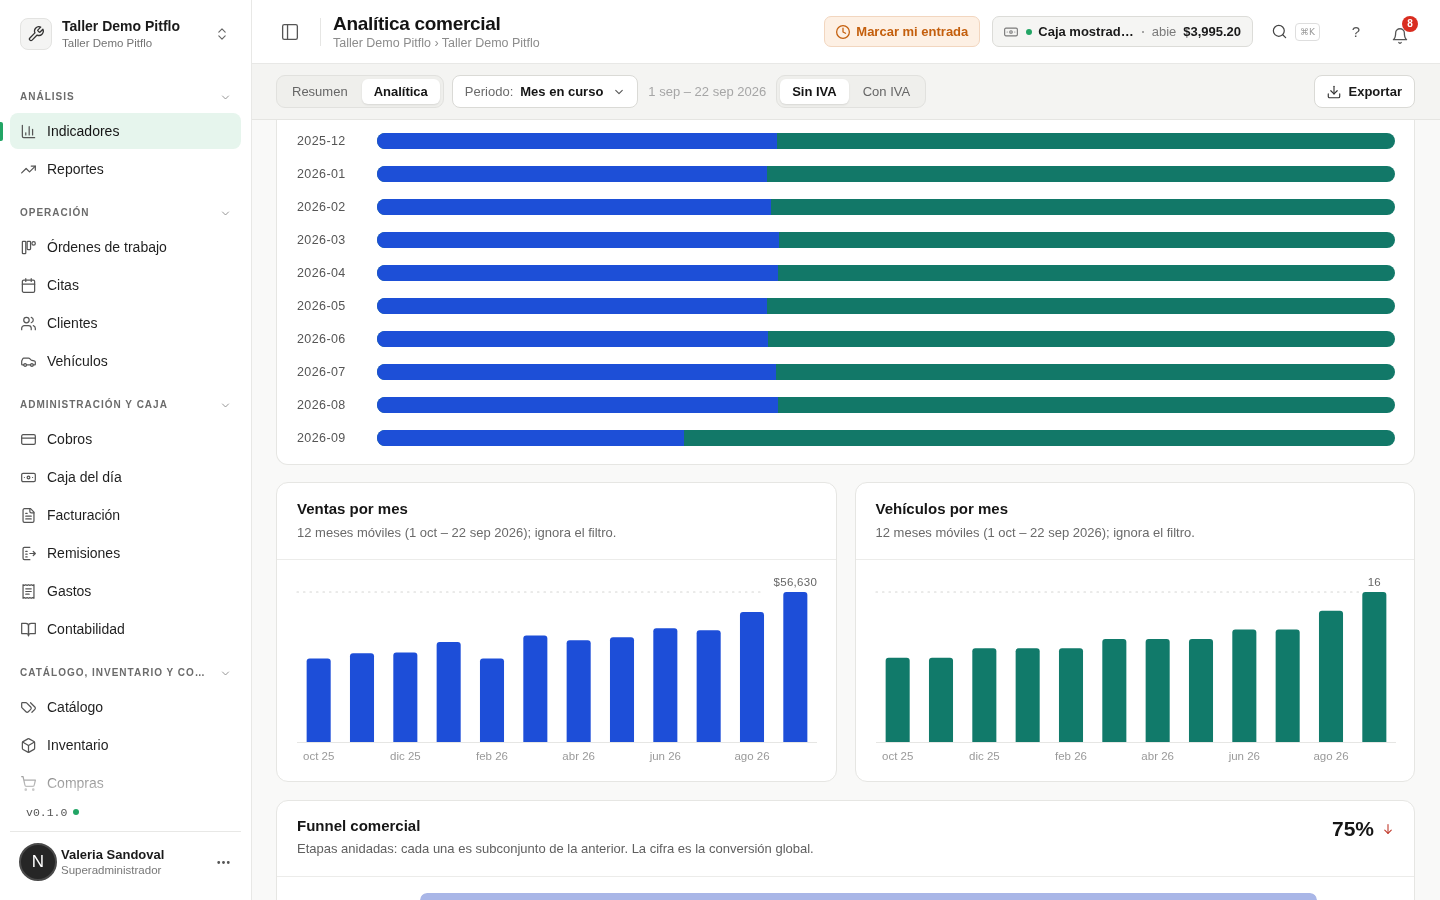 The height and width of the screenshot is (900, 1440). Describe the element at coordinates (28, 515) in the screenshot. I see `document-icon` at that location.